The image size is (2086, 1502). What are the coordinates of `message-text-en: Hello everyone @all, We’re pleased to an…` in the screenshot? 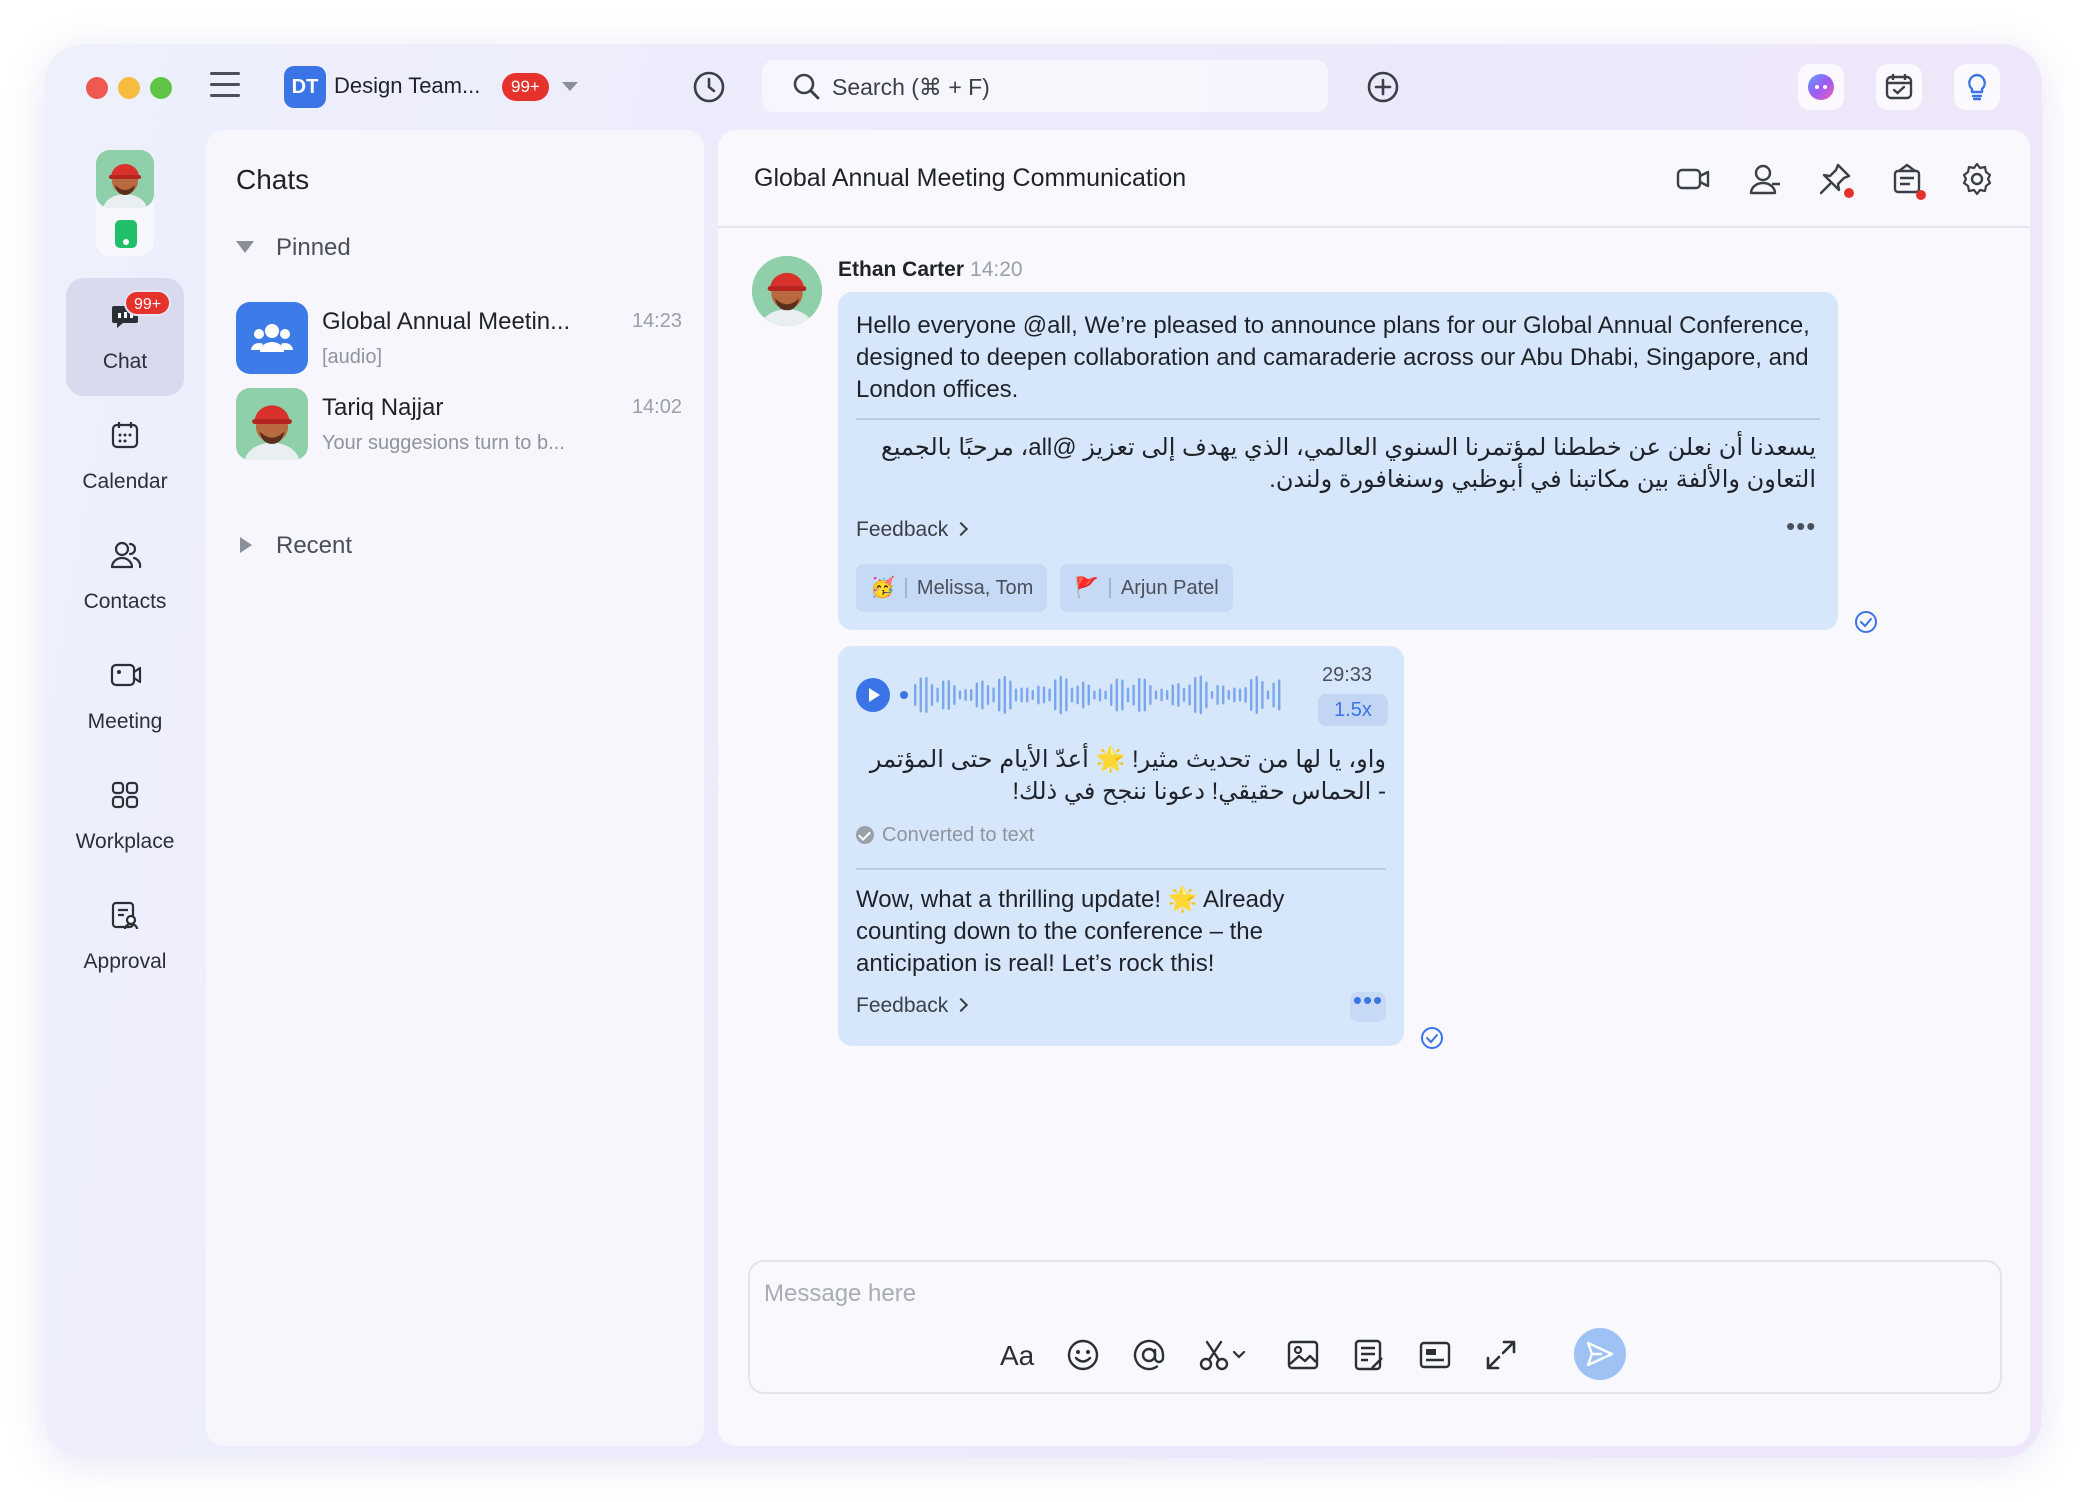 It's located at (1333, 357).